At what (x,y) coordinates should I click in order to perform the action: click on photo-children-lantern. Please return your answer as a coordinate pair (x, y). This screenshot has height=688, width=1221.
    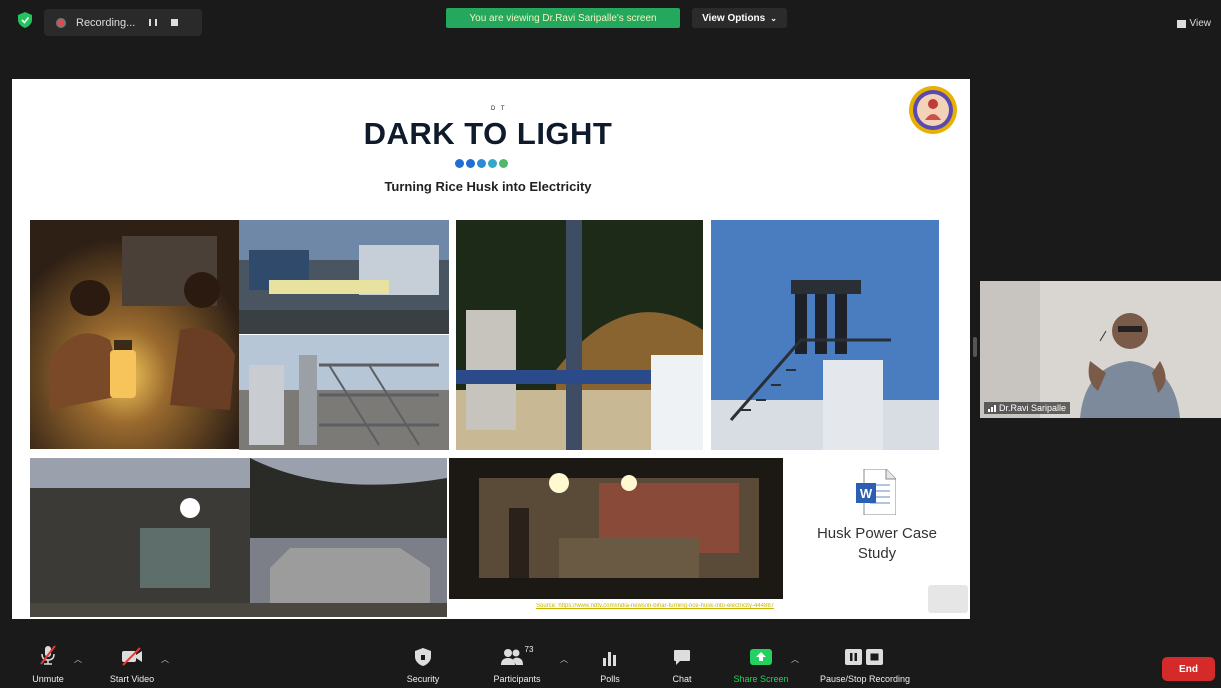
    Looking at the image, I should click on (134, 334).